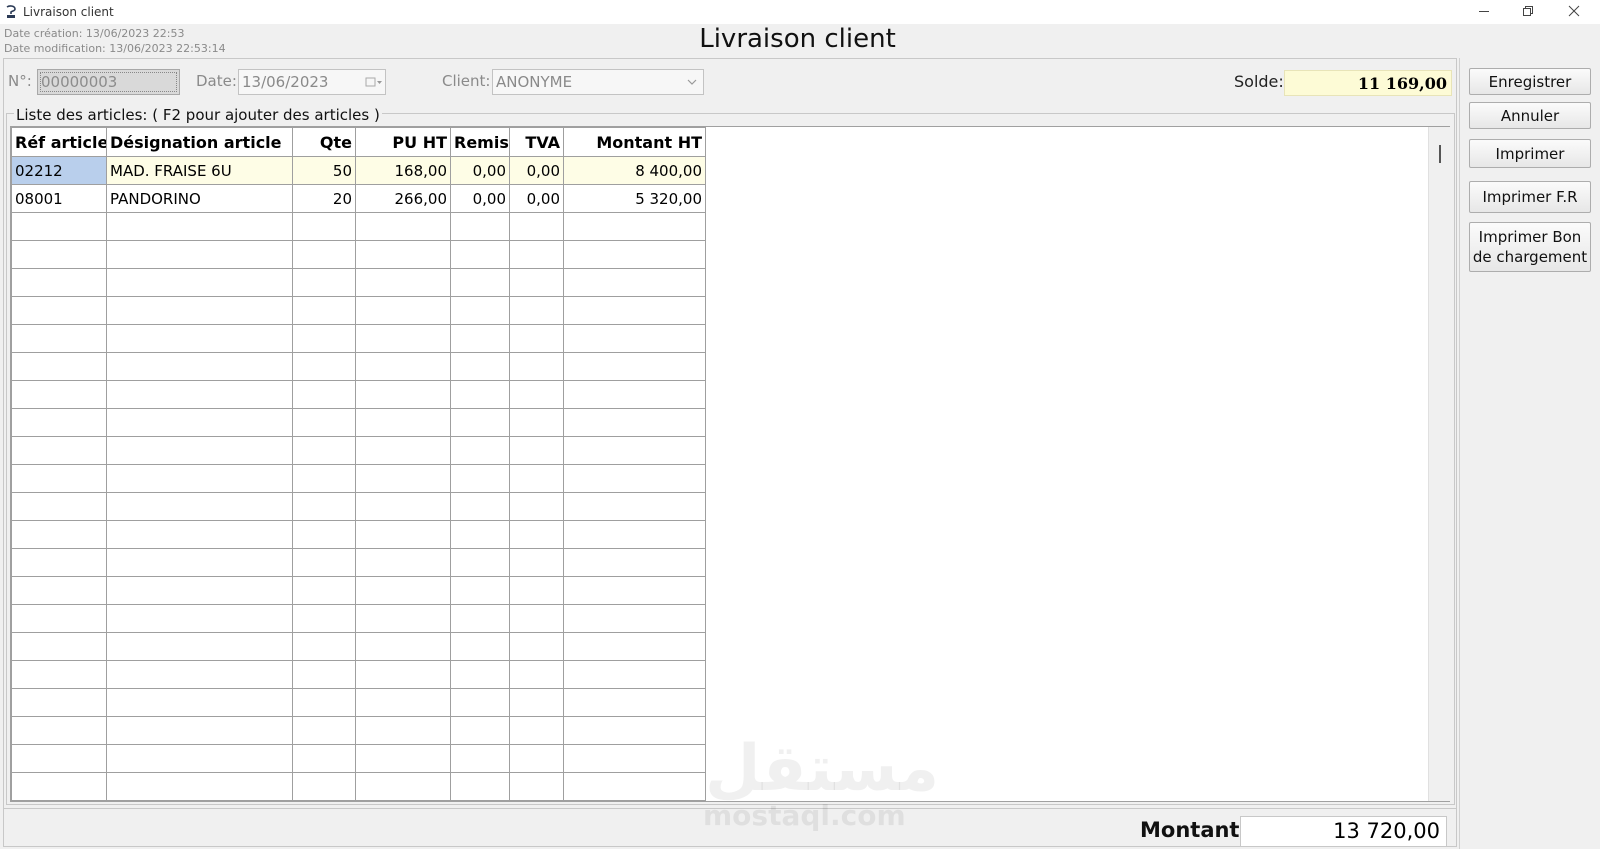 The width and height of the screenshot is (1600, 849). Describe the element at coordinates (403, 170) in the screenshot. I see `cell-pu-ht: 168,00` at that location.